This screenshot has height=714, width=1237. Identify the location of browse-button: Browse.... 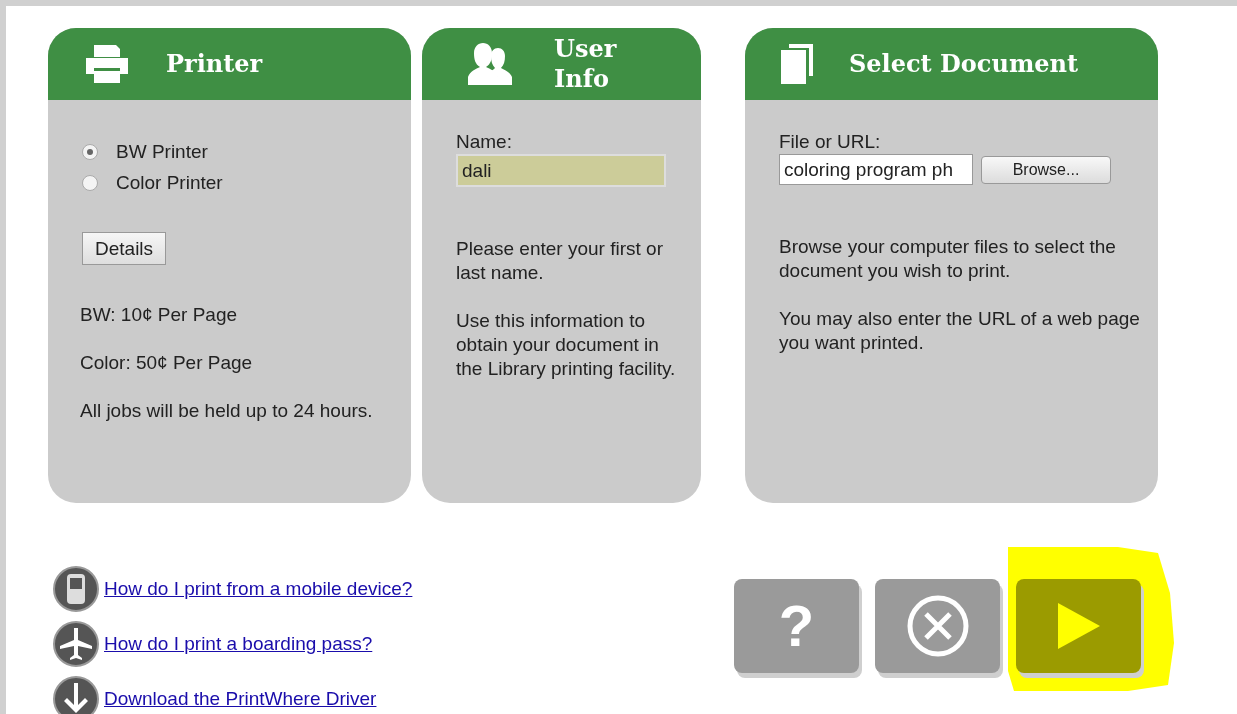
(1046, 169).